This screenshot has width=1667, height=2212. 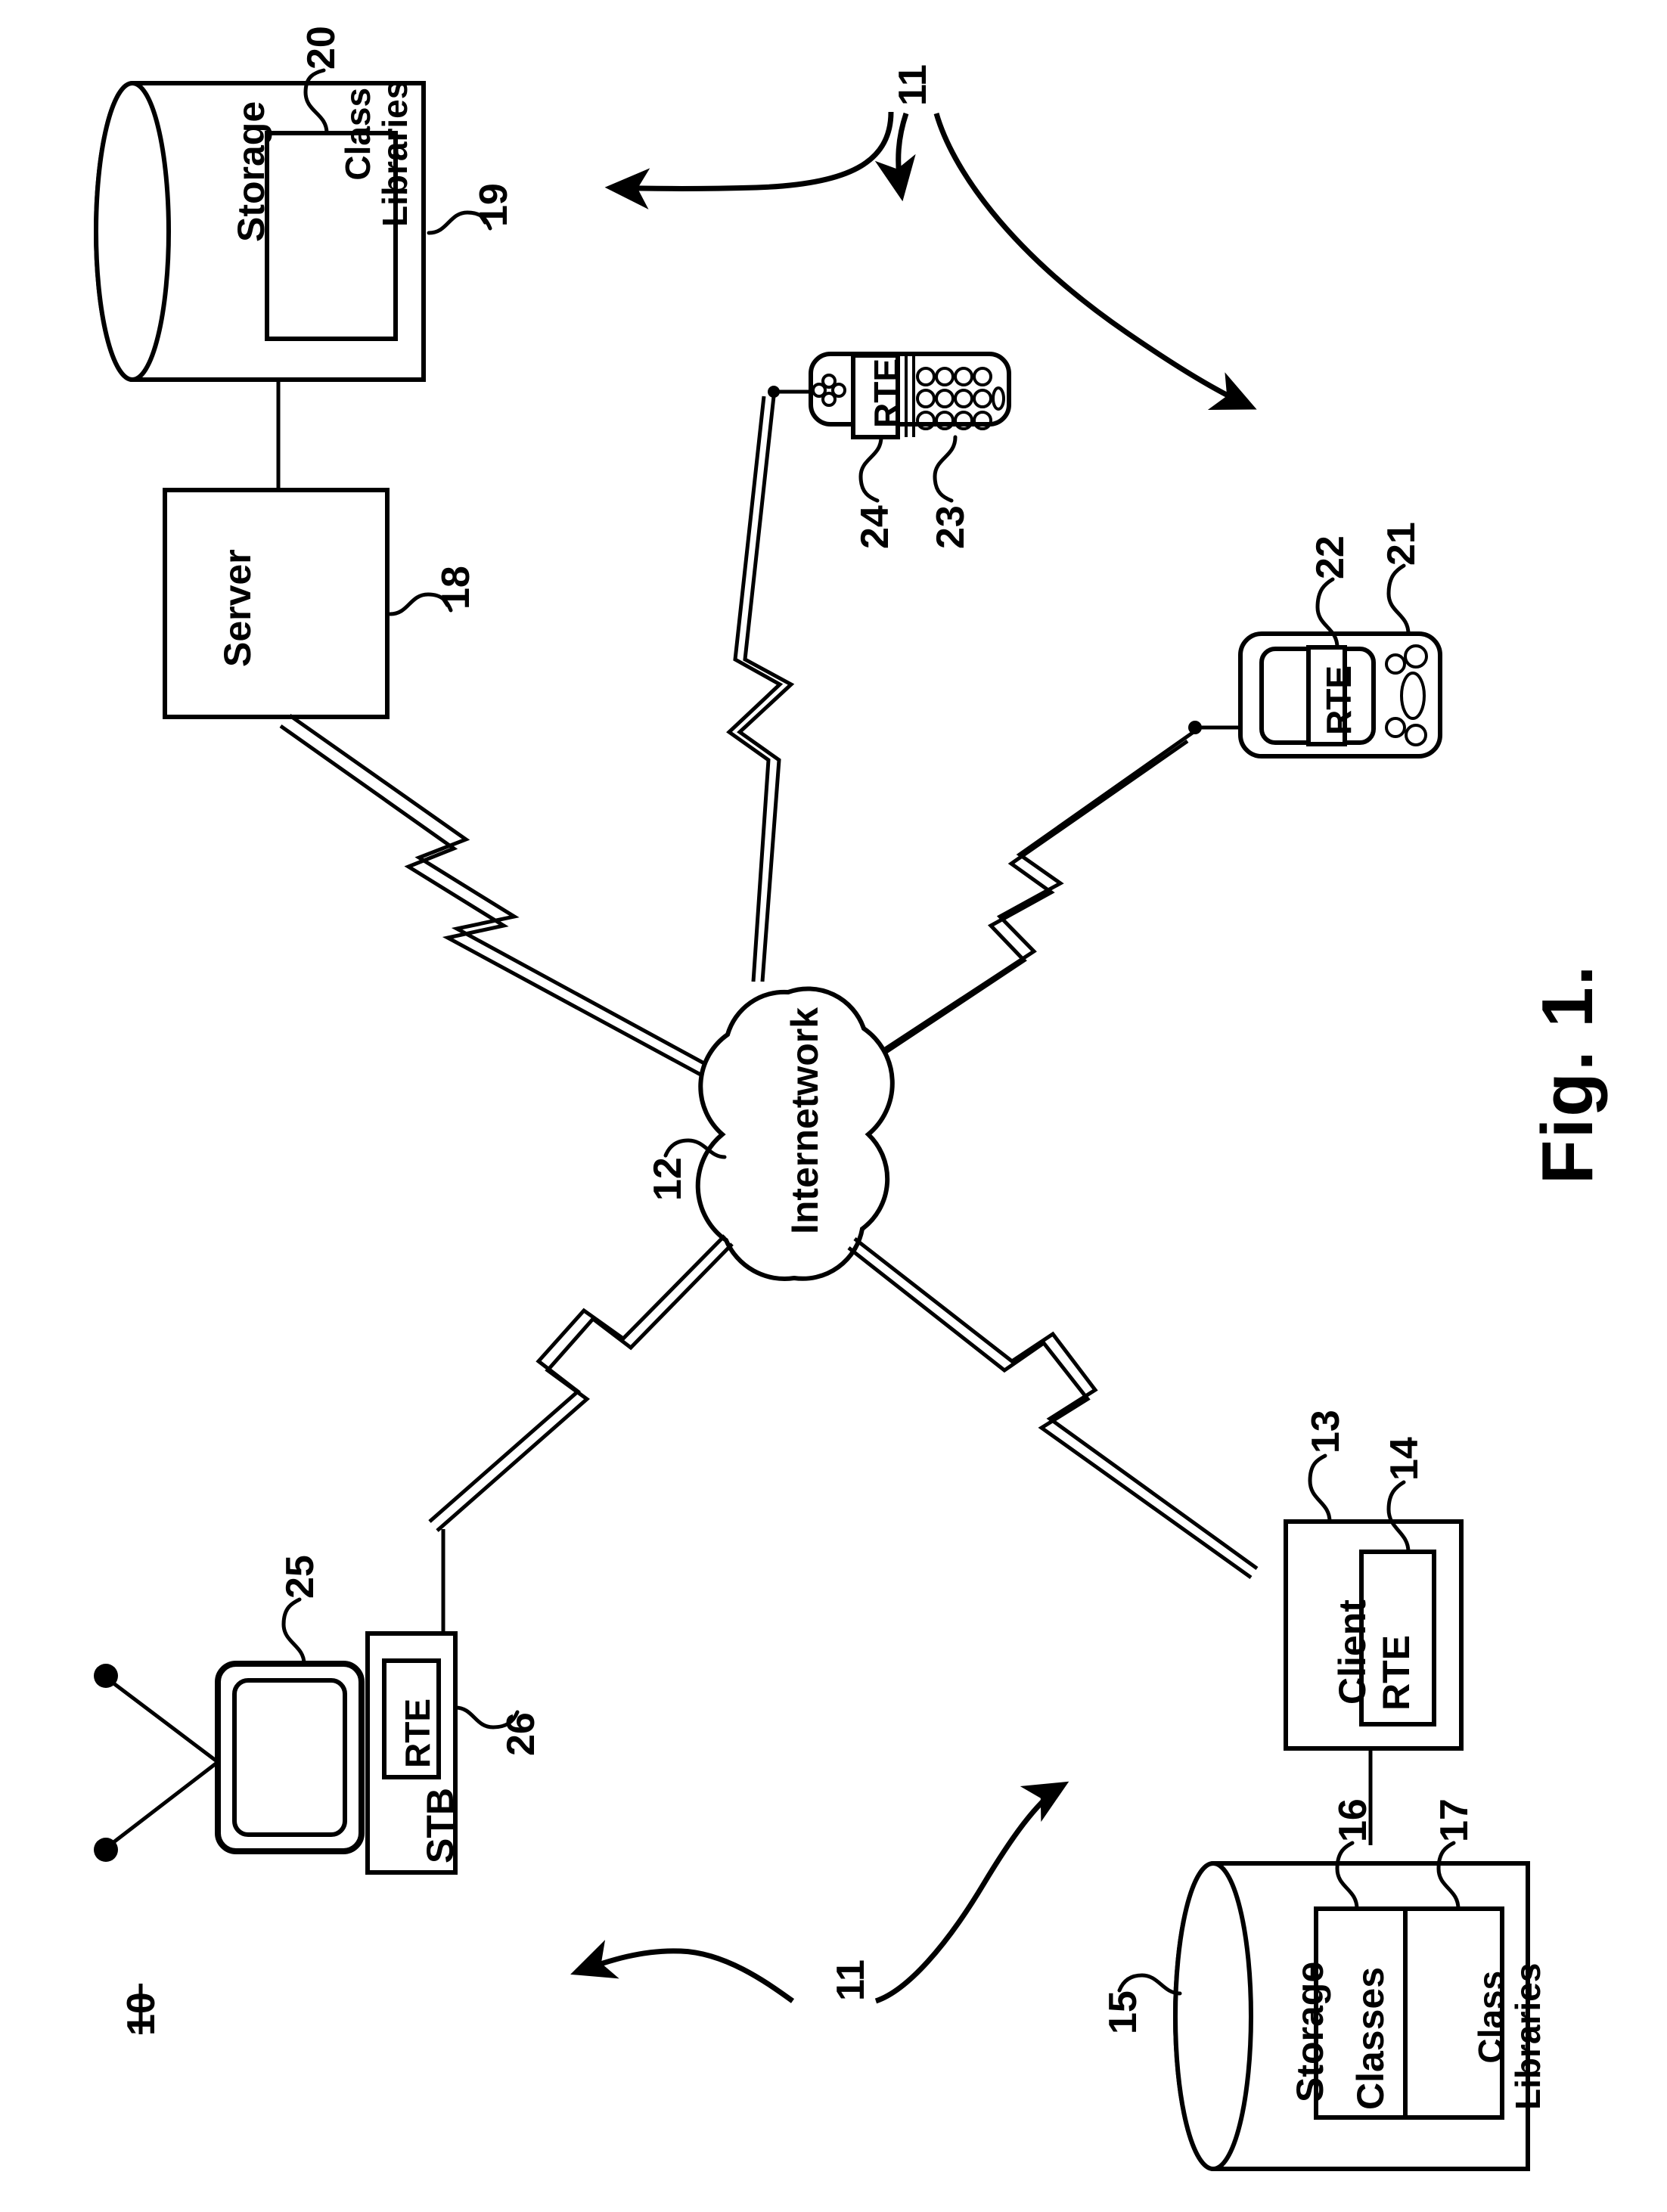 I want to click on label-stb: STB, so click(x=440, y=1826).